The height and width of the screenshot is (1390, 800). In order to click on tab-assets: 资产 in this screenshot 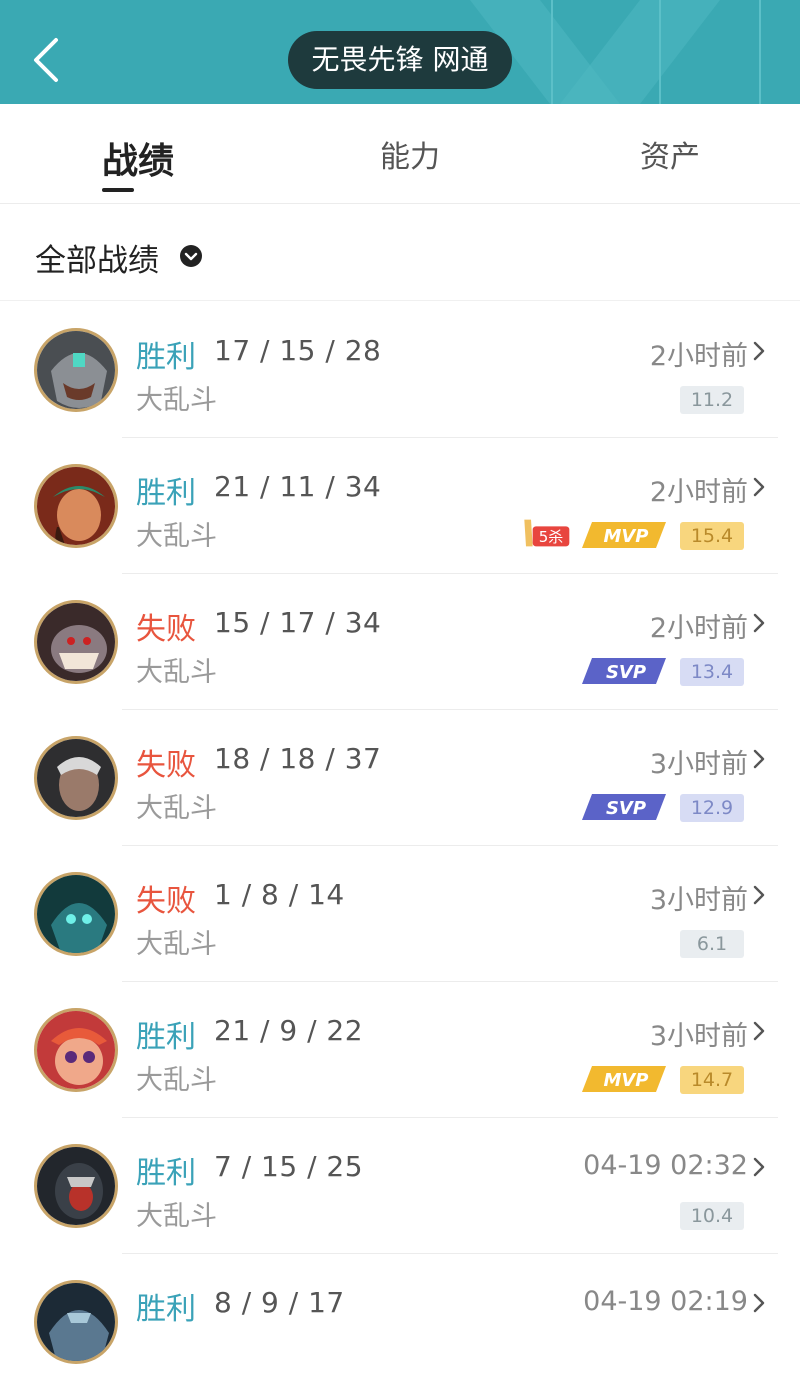, I will do `click(670, 154)`.